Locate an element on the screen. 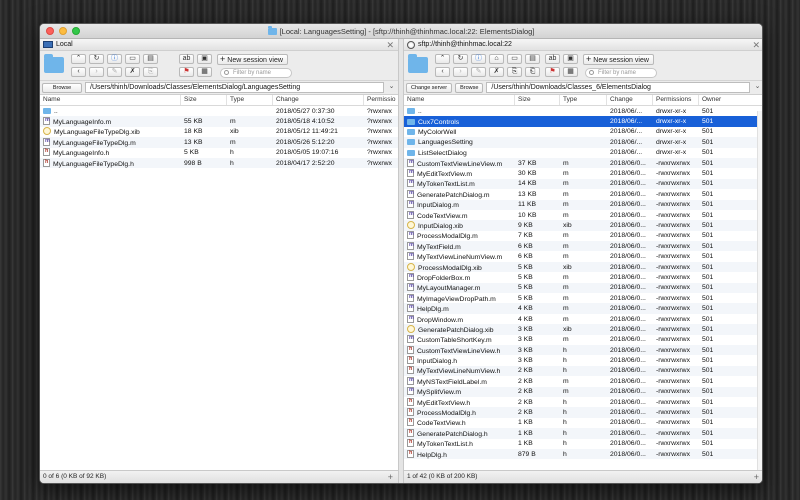  zoom-window-button is located at coordinates (76, 31).